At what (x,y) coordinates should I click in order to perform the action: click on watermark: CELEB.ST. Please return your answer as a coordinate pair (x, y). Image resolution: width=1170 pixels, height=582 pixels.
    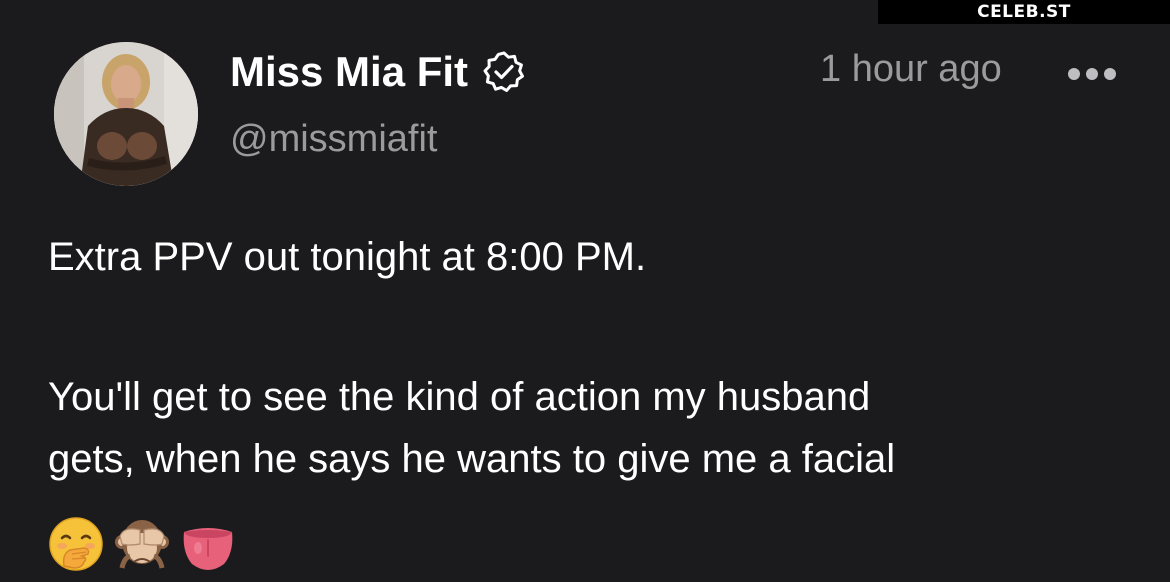
    Looking at the image, I should click on (1024, 12).